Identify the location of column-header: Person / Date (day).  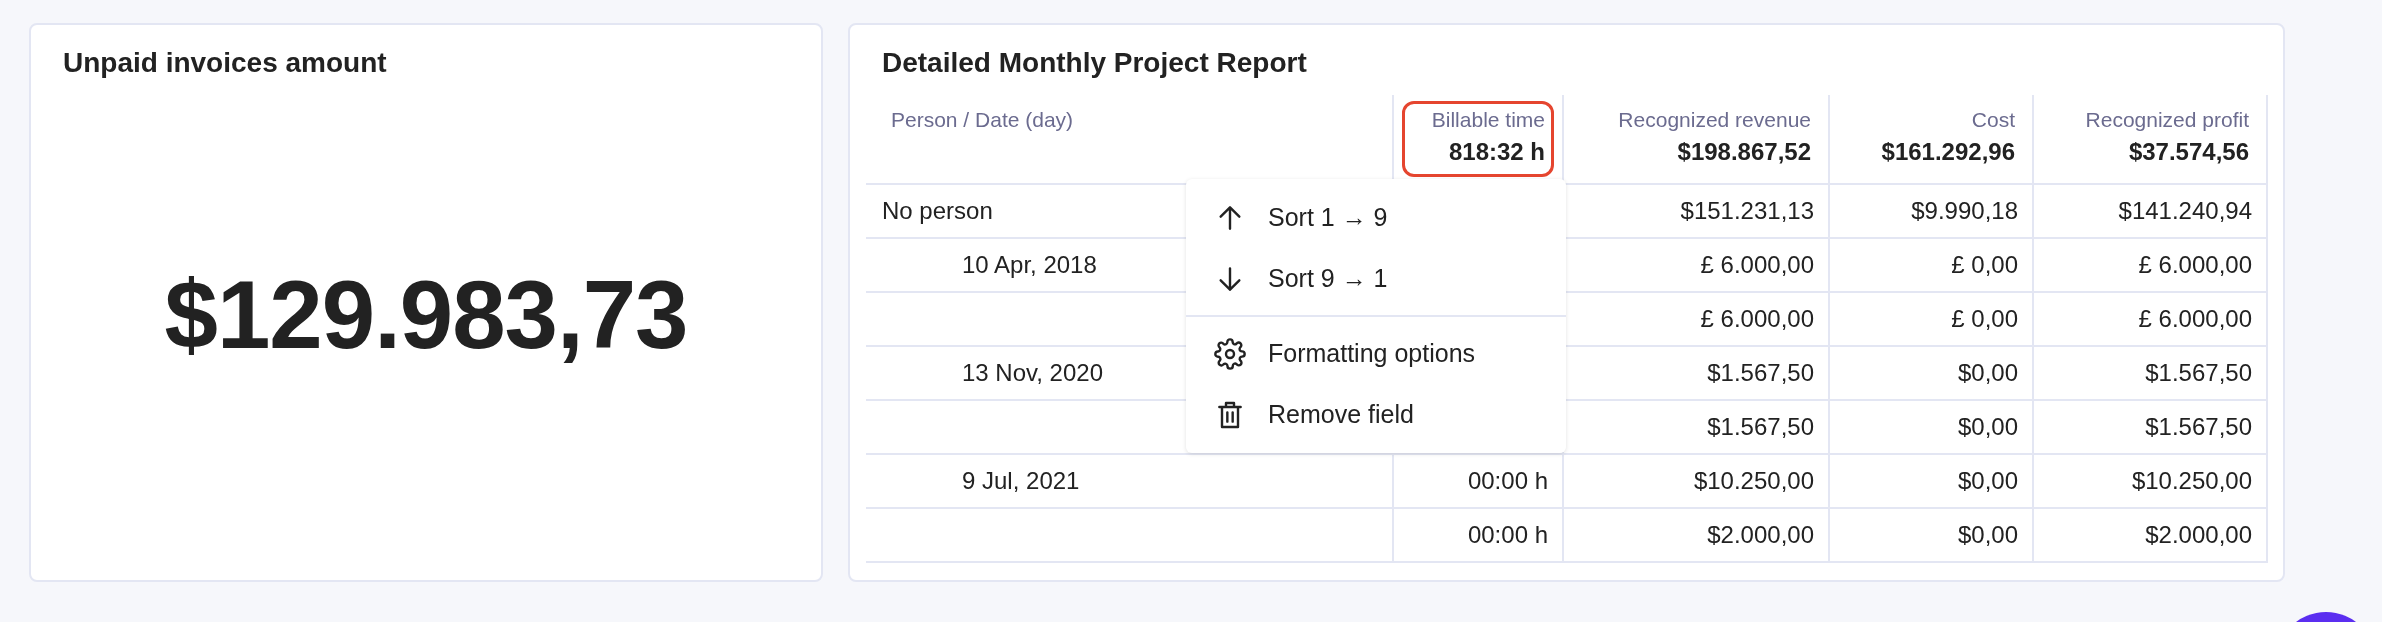
(1133, 139).